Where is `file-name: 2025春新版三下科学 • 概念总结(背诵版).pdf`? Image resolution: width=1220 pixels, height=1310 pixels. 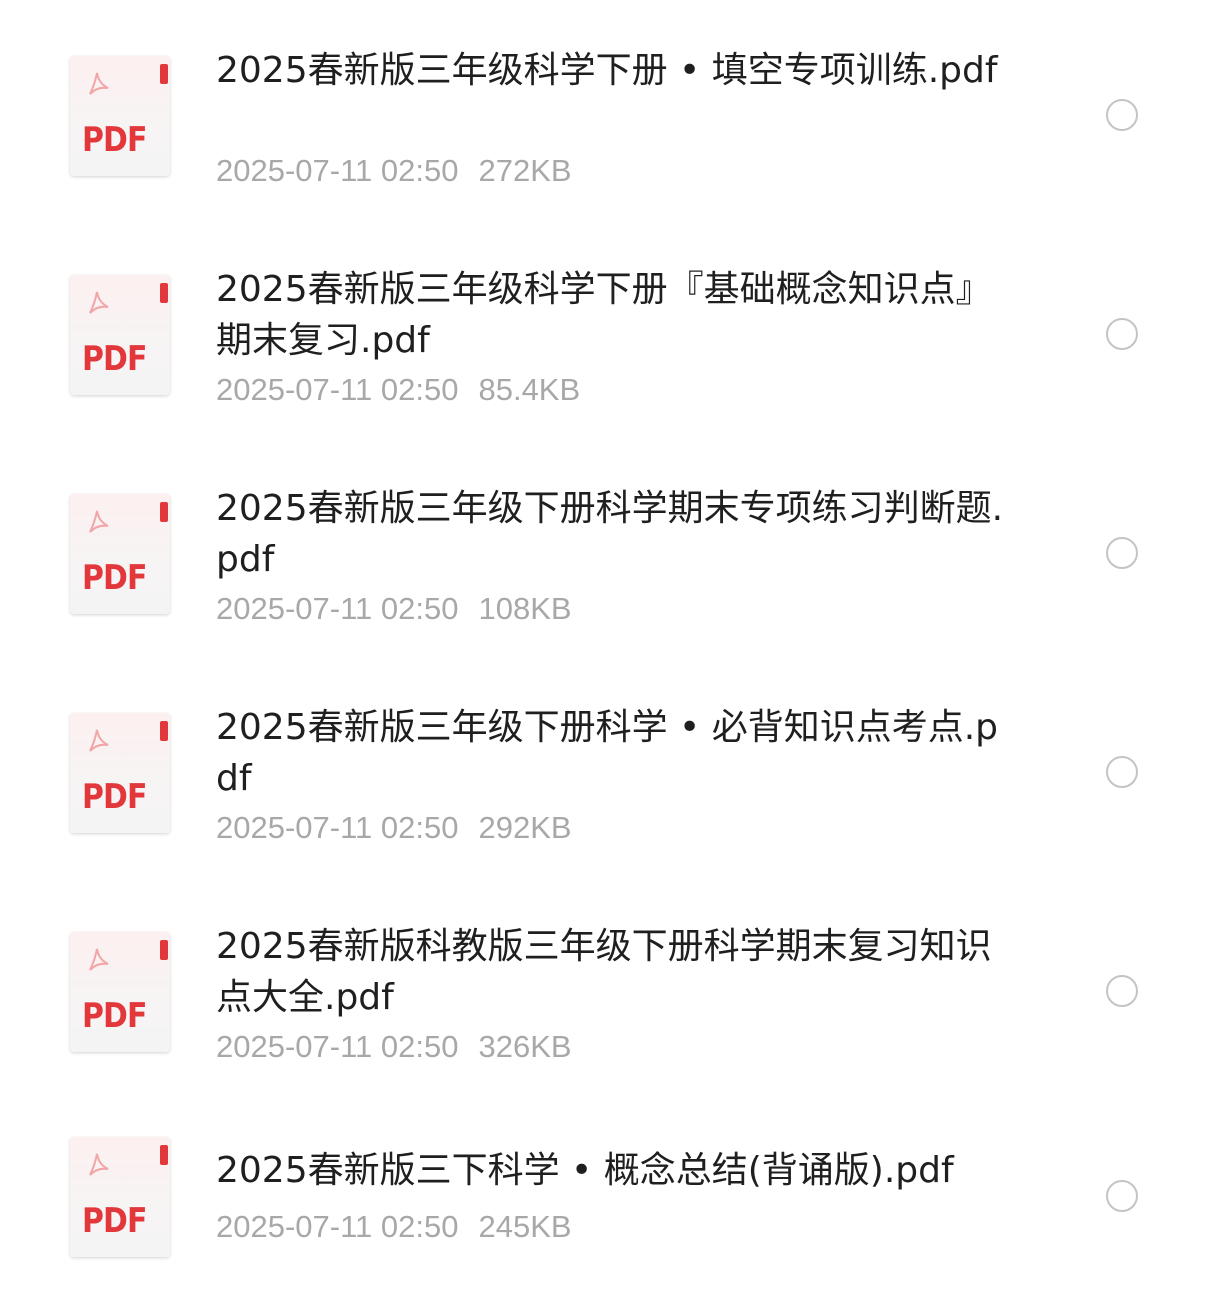 file-name: 2025春新版三下科学 • 概念总结(背诵版).pdf is located at coordinates (585, 1170).